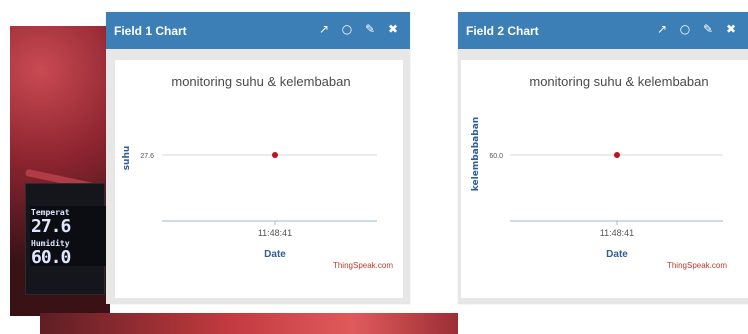 The image size is (748, 334). What do you see at coordinates (51, 226) in the screenshot?
I see `oled-value-temperature: 27.6` at bounding box center [51, 226].